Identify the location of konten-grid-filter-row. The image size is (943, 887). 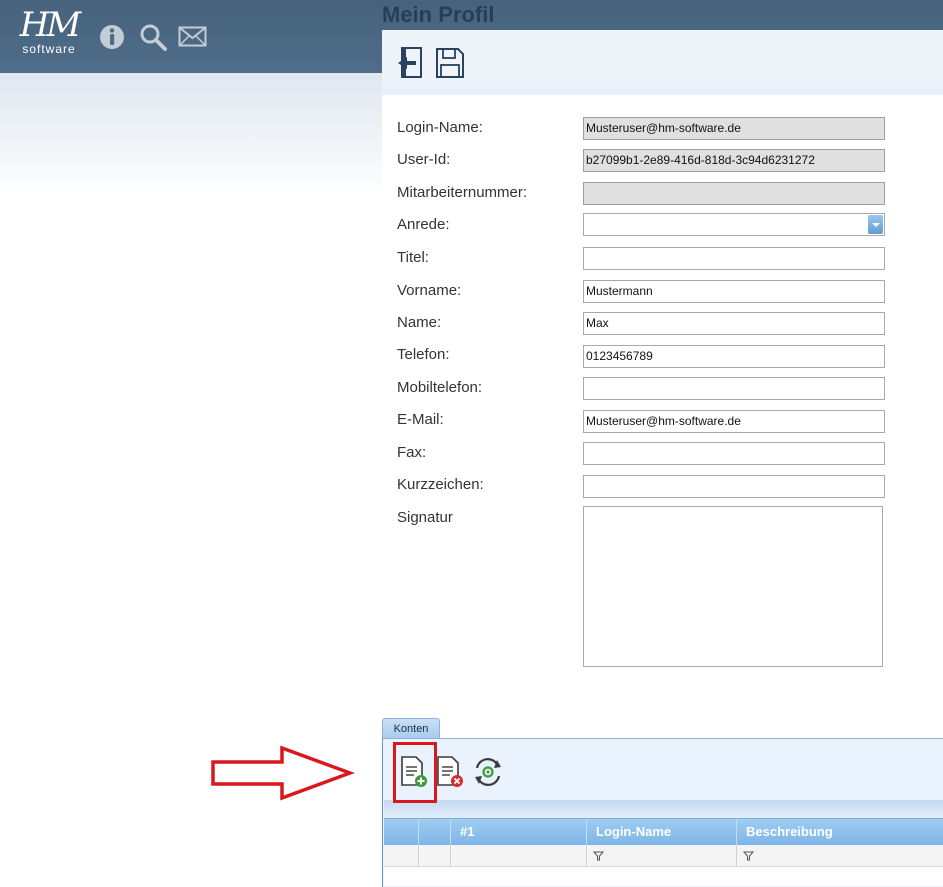
(663, 856).